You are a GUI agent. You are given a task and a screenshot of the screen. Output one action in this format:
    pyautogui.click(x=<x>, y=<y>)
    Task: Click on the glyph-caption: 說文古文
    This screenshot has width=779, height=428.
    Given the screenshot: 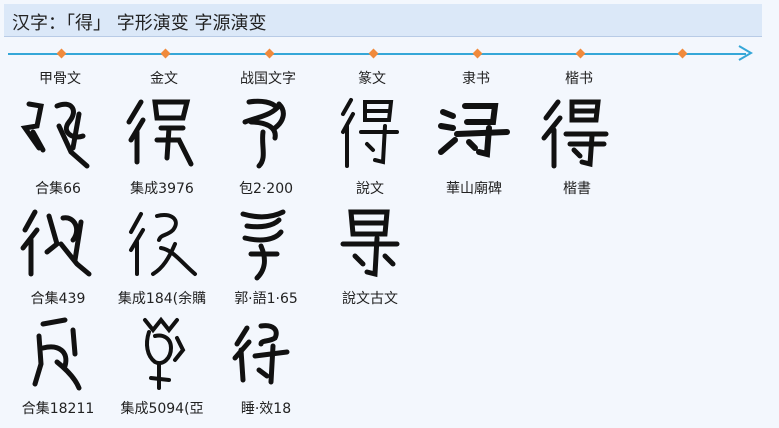 What is the action you would take?
    pyautogui.click(x=370, y=298)
    